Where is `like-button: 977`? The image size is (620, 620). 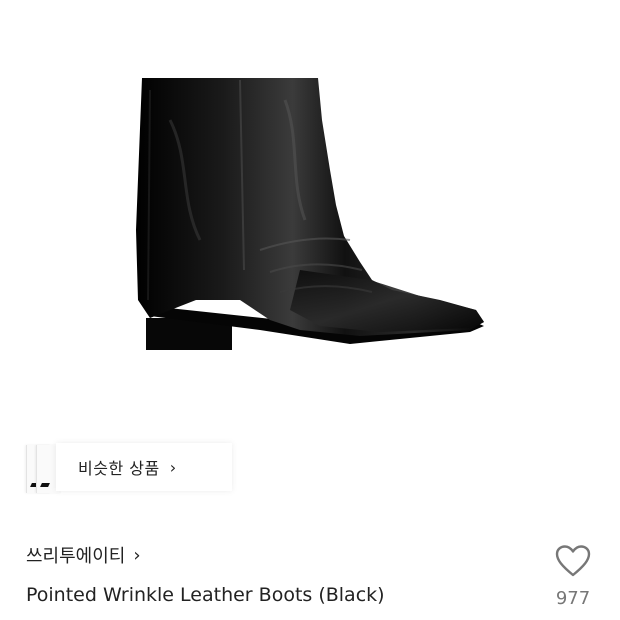 like-button: 977 is located at coordinates (573, 579).